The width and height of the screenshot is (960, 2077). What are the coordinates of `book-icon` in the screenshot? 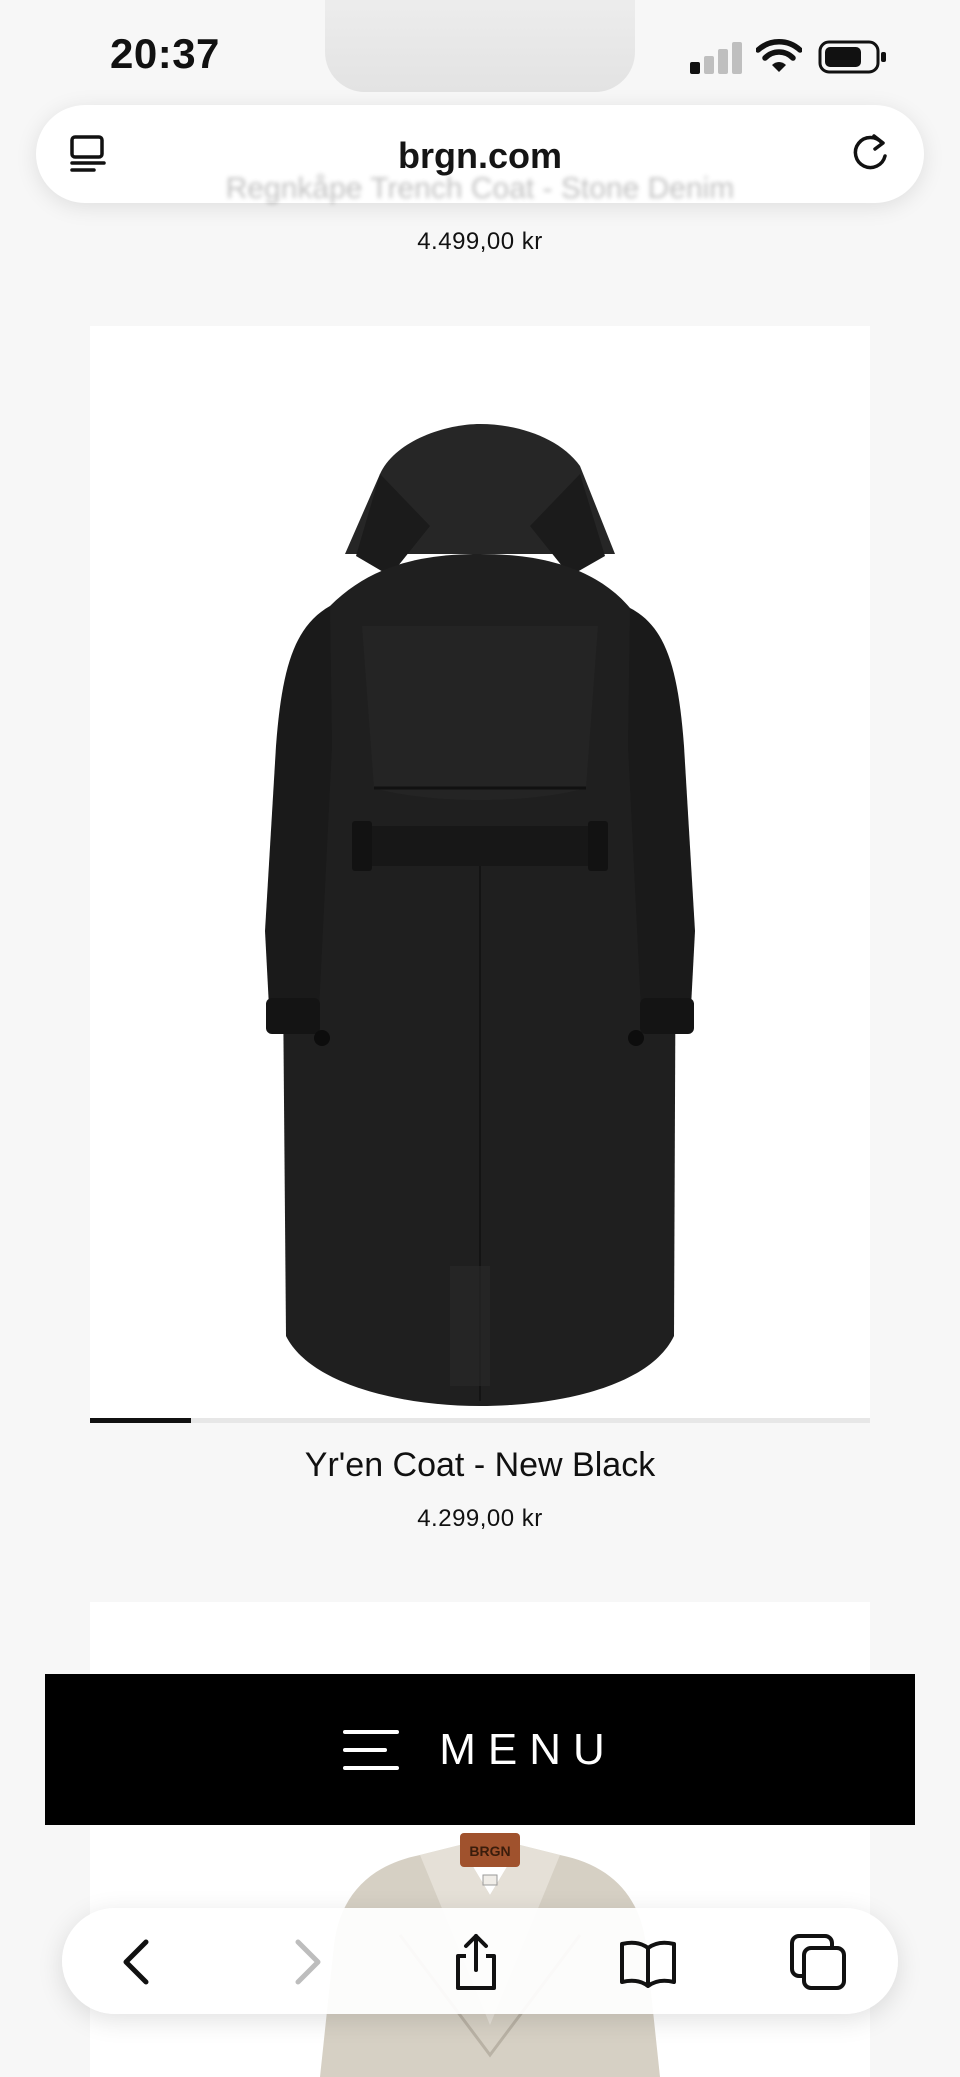 It's located at (648, 1962).